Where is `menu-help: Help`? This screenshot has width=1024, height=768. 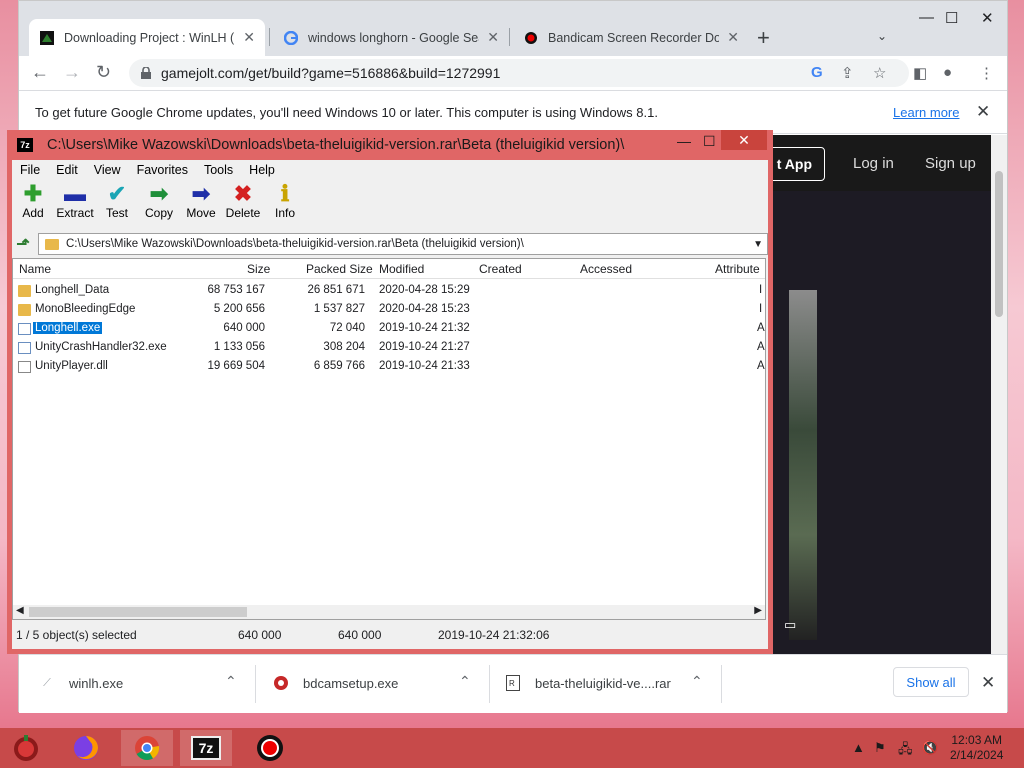
menu-help: Help is located at coordinates (262, 170).